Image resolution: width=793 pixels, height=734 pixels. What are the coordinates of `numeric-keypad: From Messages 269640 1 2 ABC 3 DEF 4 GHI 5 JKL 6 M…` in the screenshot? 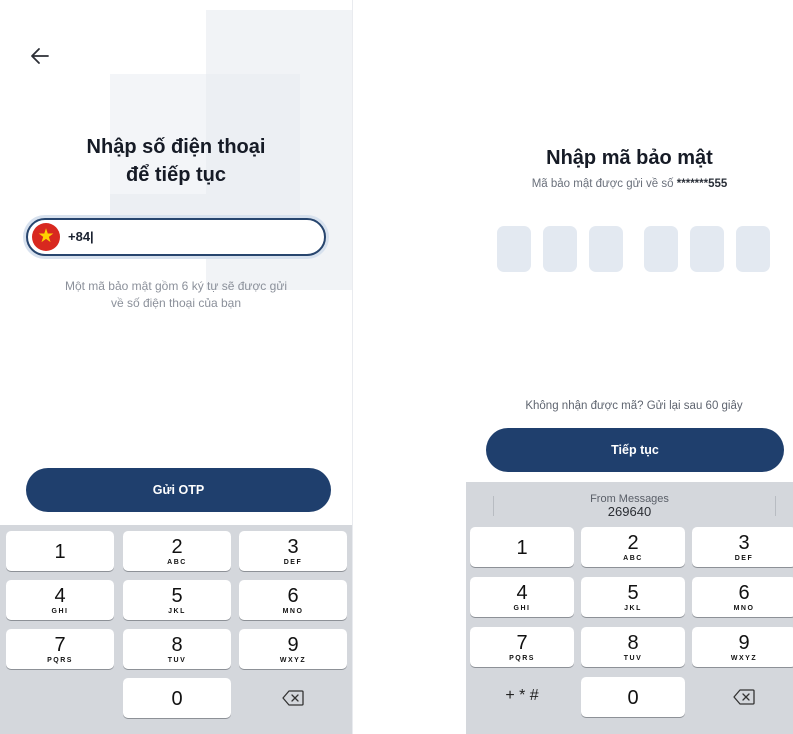 It's located at (629, 608).